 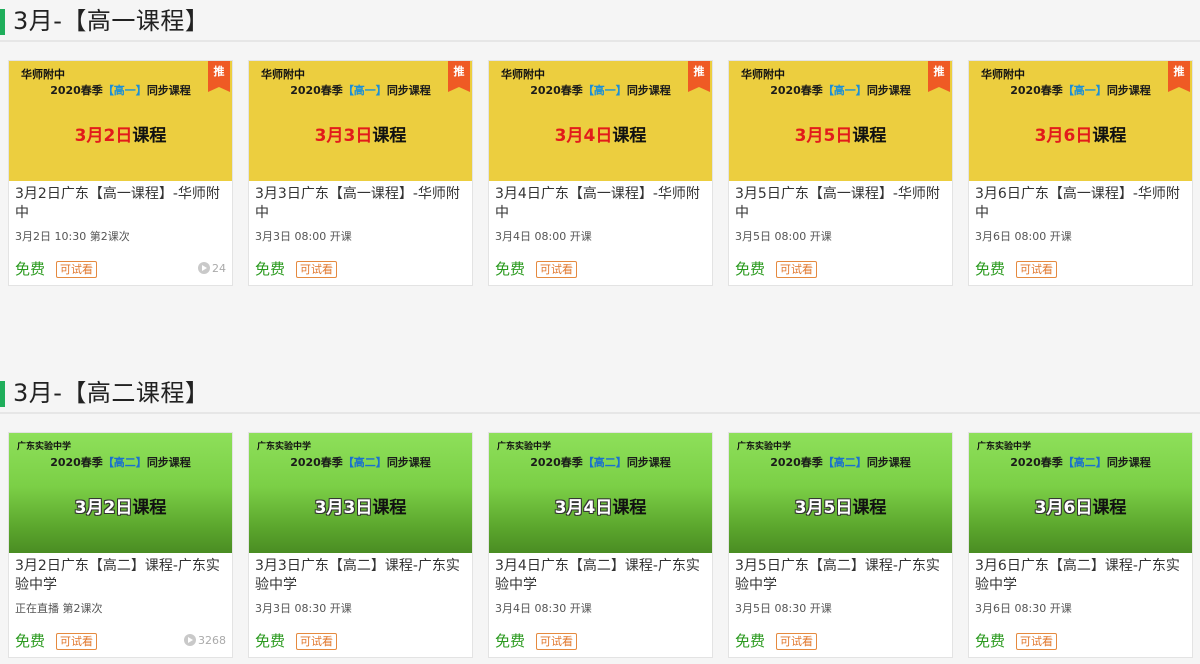 I want to click on course-thumbnail: 华师附中 2020春季【高一】同步课程 3月6日课程 推, so click(x=1080, y=121).